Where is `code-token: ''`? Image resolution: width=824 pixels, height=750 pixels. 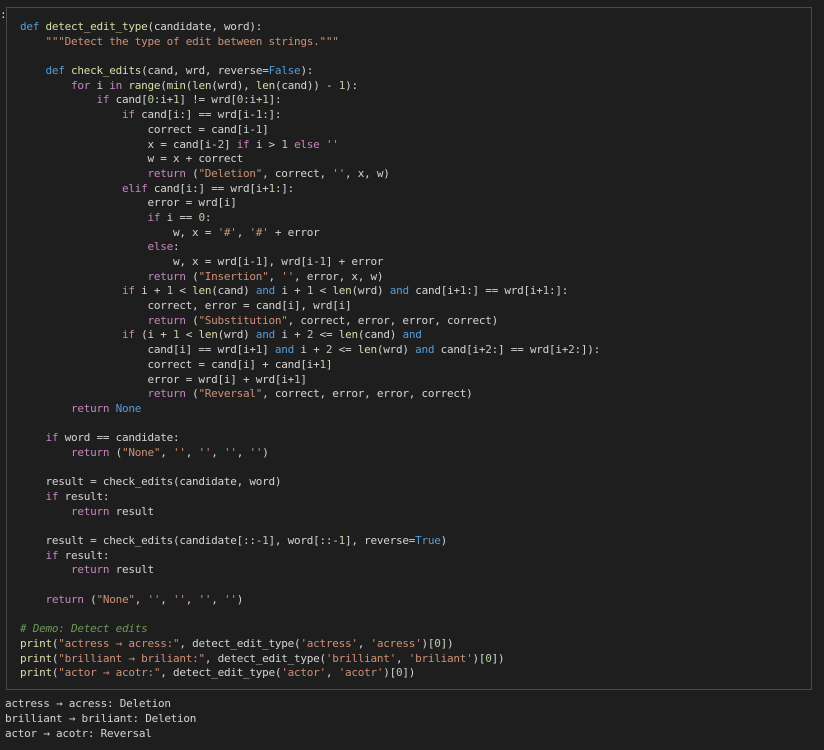
code-token: '' is located at coordinates (154, 599).